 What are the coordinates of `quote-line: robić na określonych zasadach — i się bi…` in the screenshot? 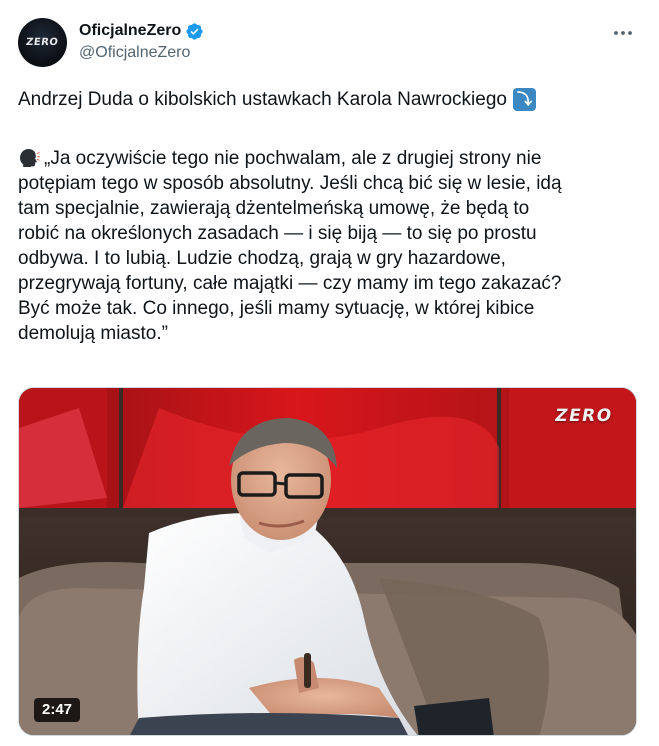 It's located at (277, 233).